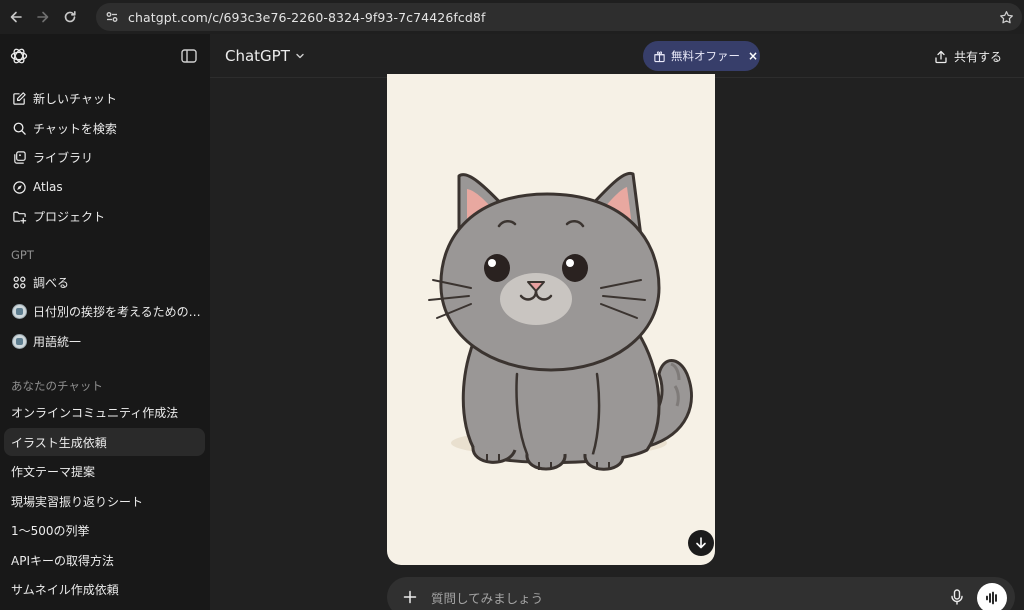 The image size is (1024, 610). Describe the element at coordinates (659, 56) in the screenshot. I see `gift-icon` at that location.